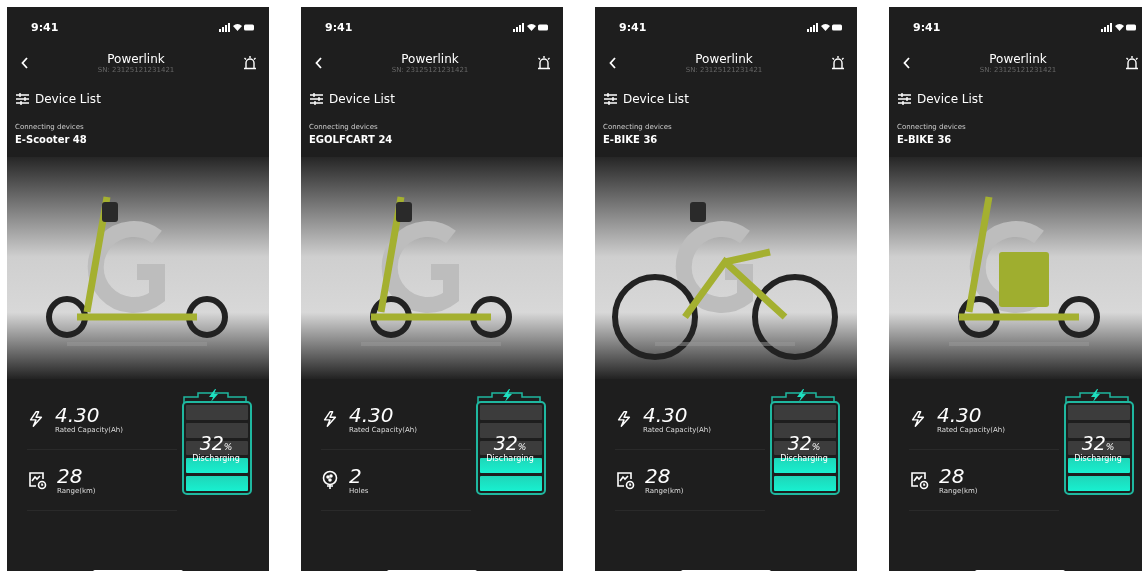  I want to click on device-name: E-Scooter 48, so click(51, 139).